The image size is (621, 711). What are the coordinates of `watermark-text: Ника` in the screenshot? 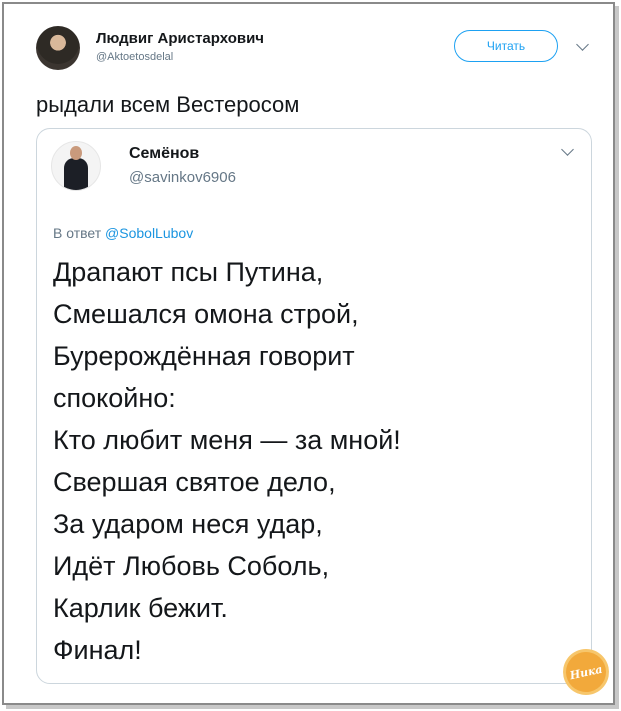 It's located at (586, 672).